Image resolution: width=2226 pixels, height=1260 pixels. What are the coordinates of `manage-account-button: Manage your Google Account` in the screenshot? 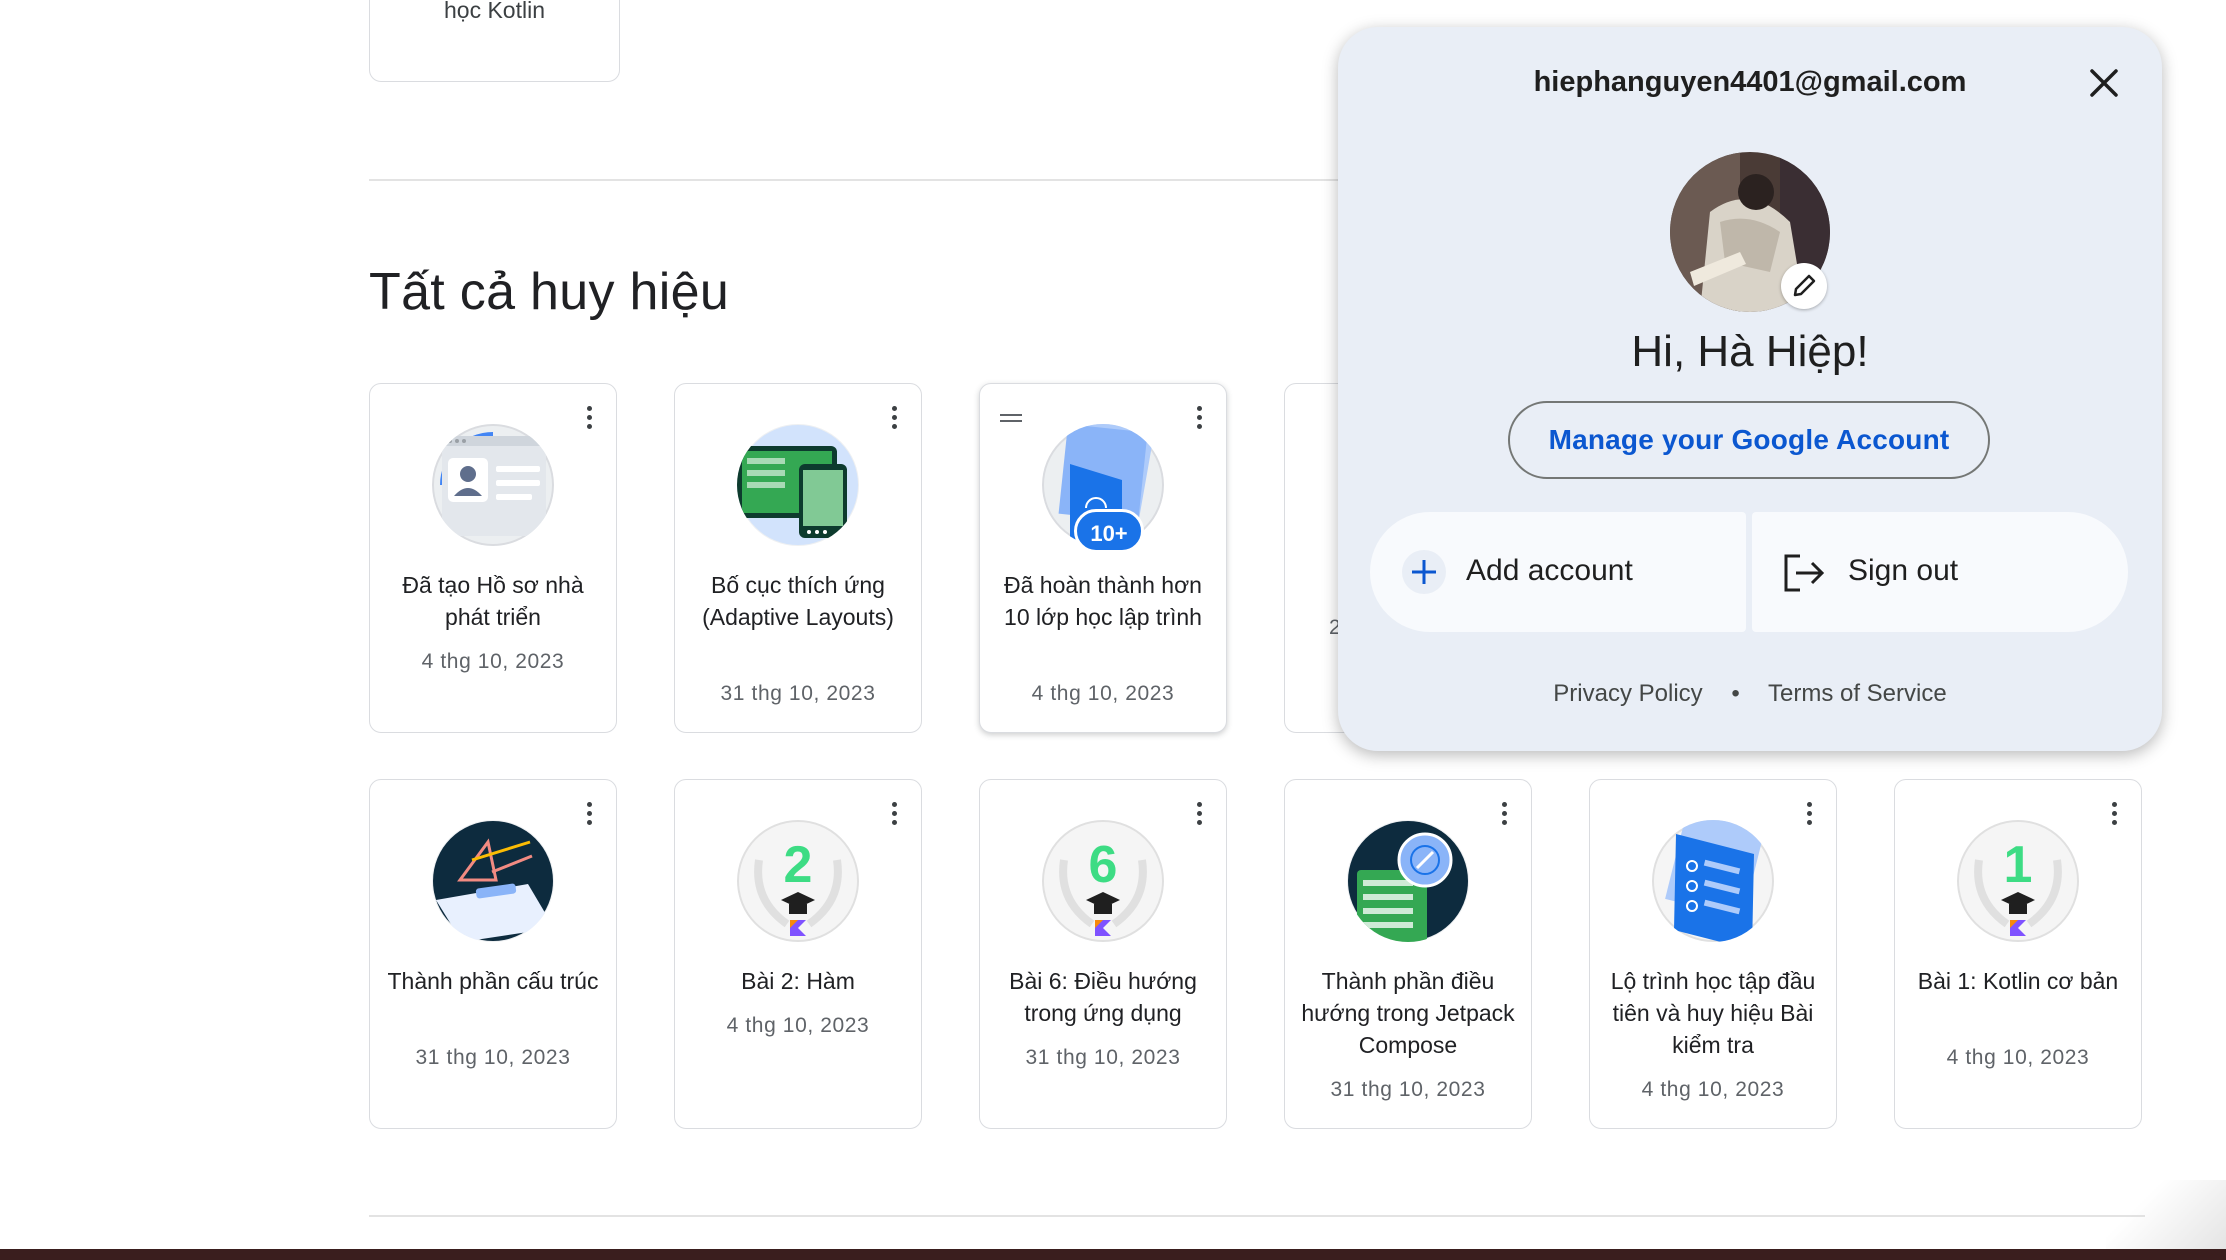 It's located at (1749, 440).